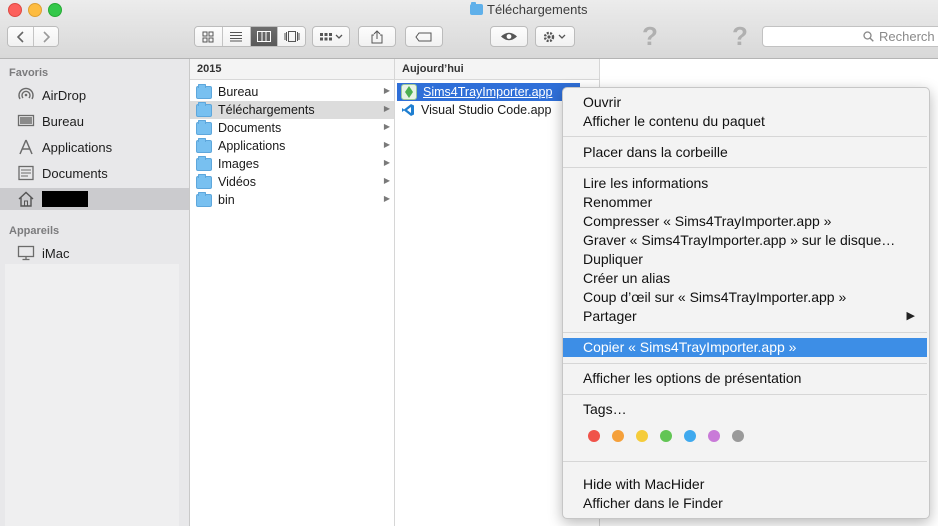  I want to click on menu-item-reveal-in-finder: Afficher dans le Finder, so click(745, 503).